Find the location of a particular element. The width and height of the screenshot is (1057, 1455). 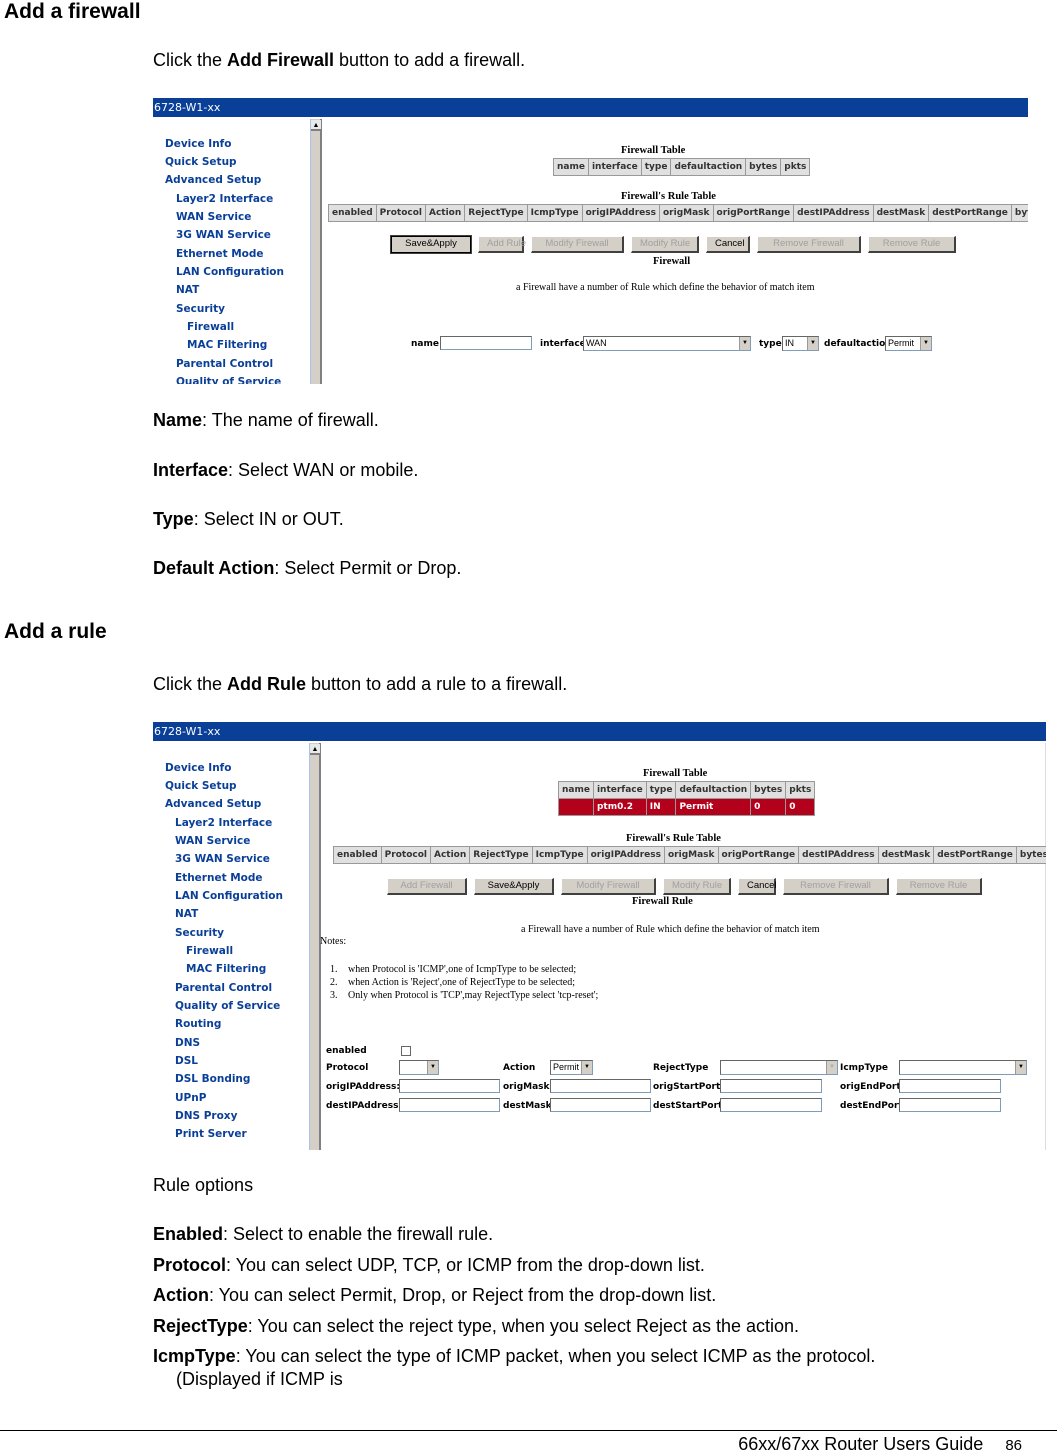

nav-item-print-server: Print Server is located at coordinates (211, 1134).